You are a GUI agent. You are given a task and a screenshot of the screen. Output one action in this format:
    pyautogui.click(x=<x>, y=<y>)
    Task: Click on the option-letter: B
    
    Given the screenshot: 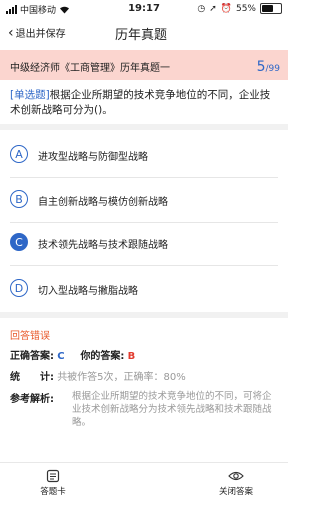 What is the action you would take?
    pyautogui.click(x=19, y=199)
    